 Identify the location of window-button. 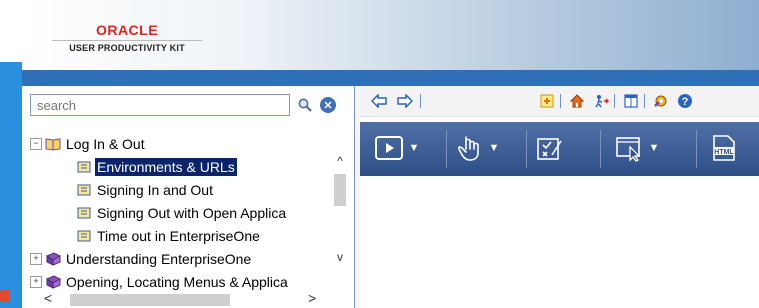
(631, 101).